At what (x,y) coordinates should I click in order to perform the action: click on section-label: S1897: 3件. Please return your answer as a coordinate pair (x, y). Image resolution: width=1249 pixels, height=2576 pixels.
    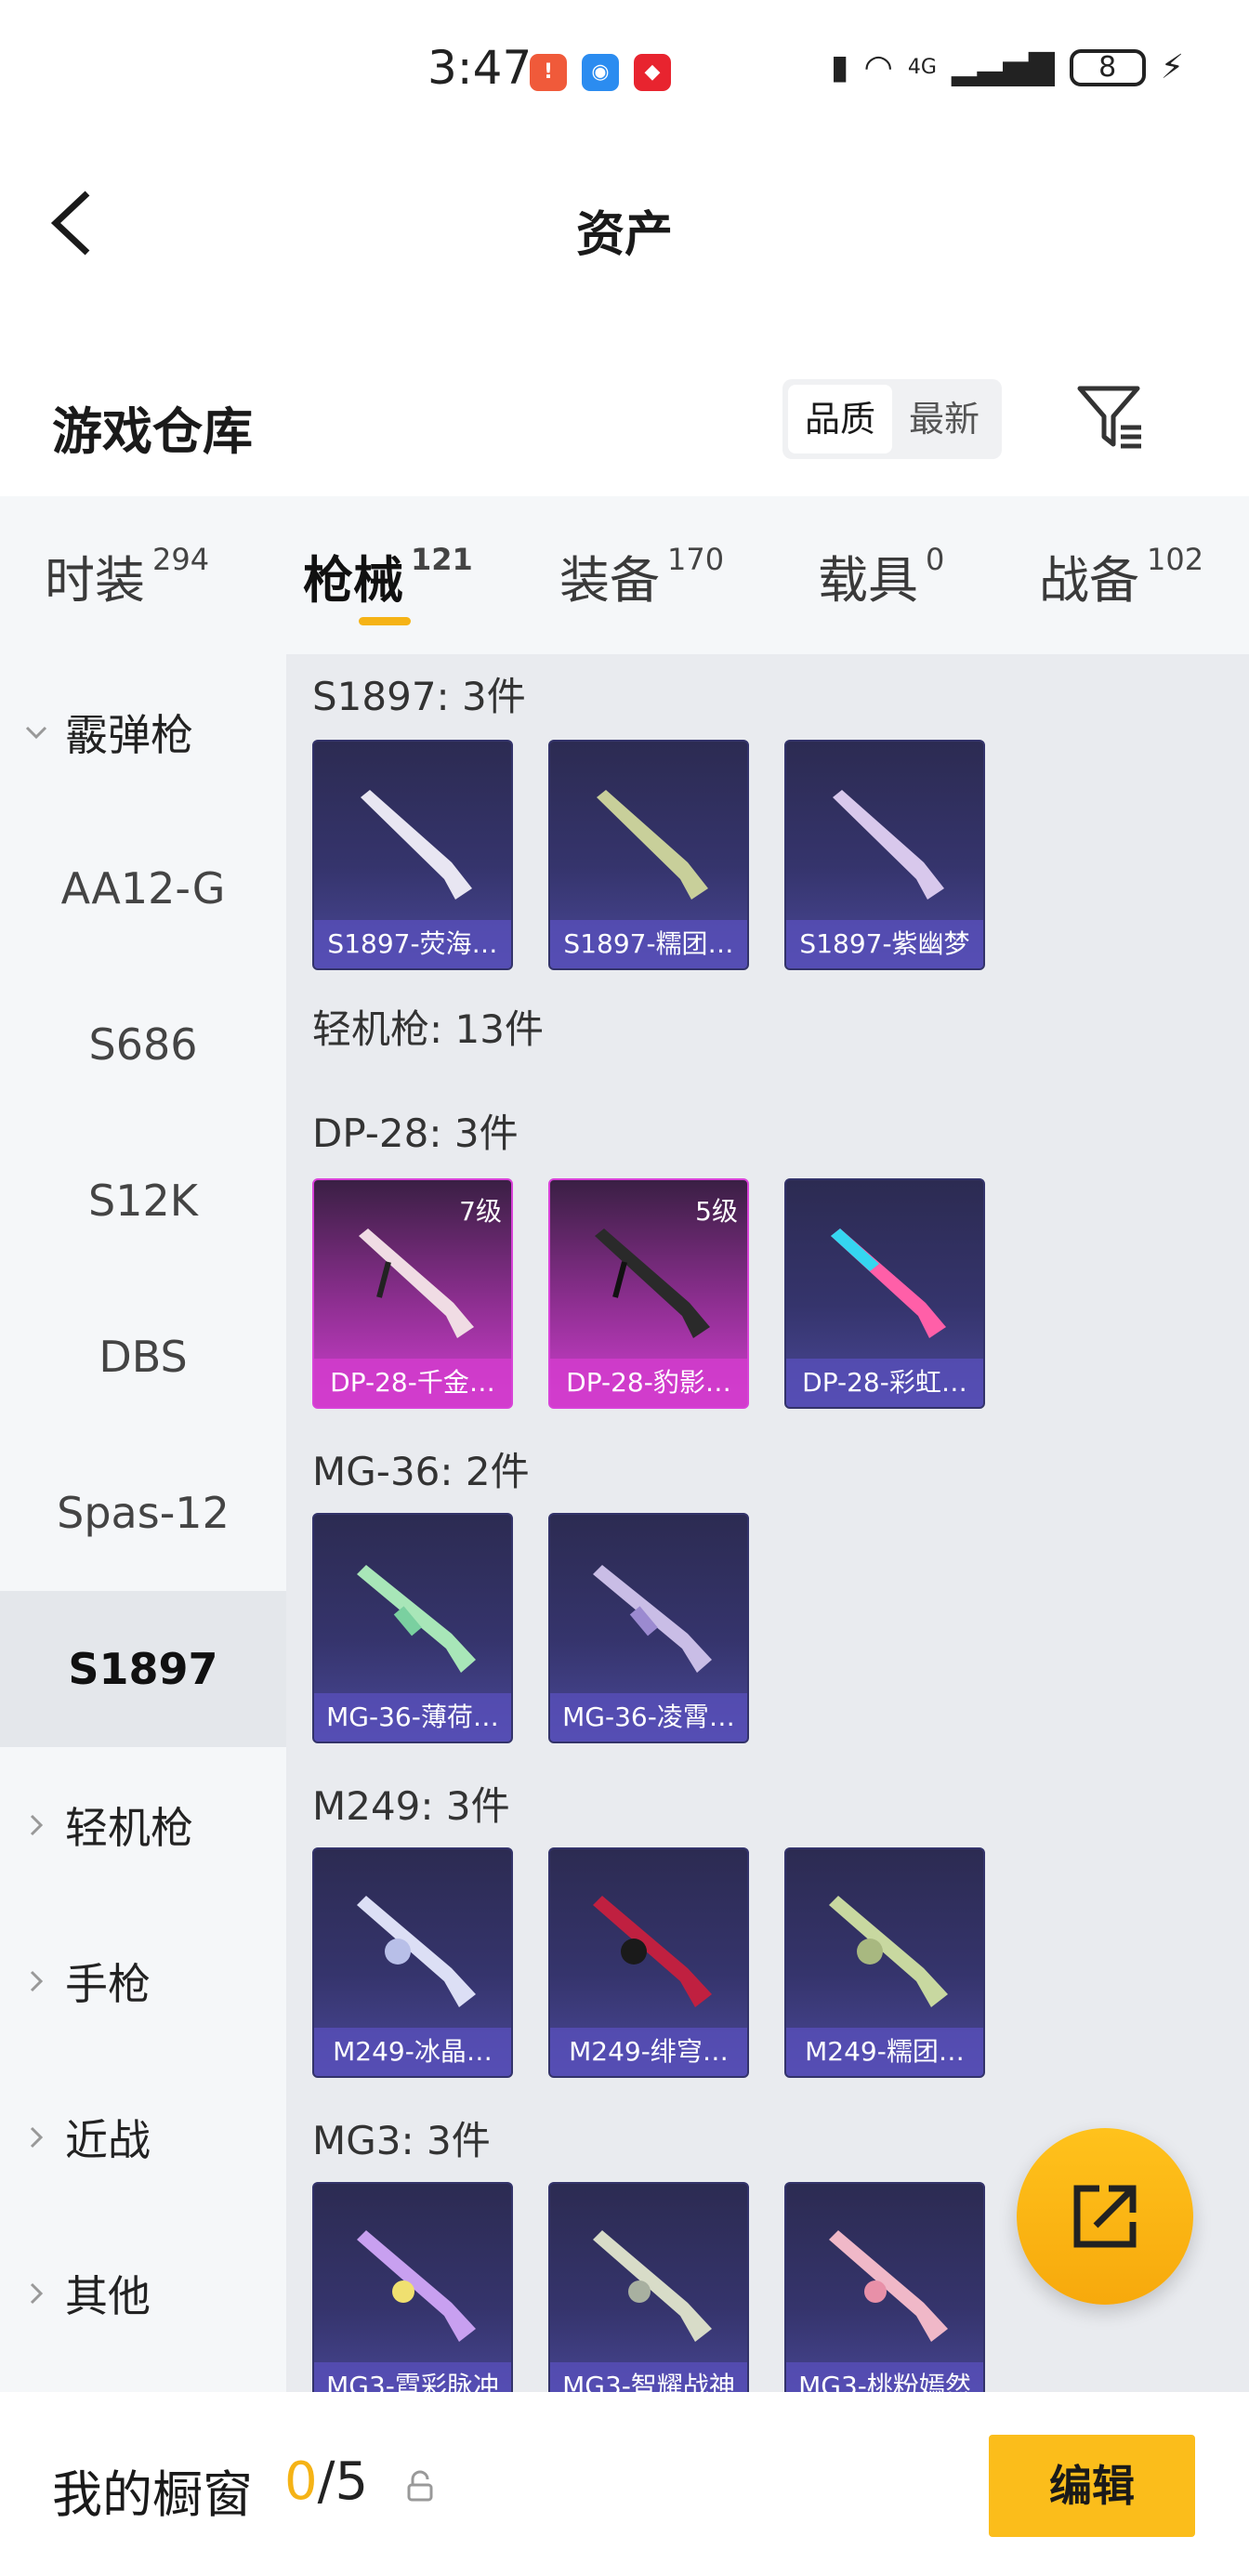
    Looking at the image, I should click on (419, 696).